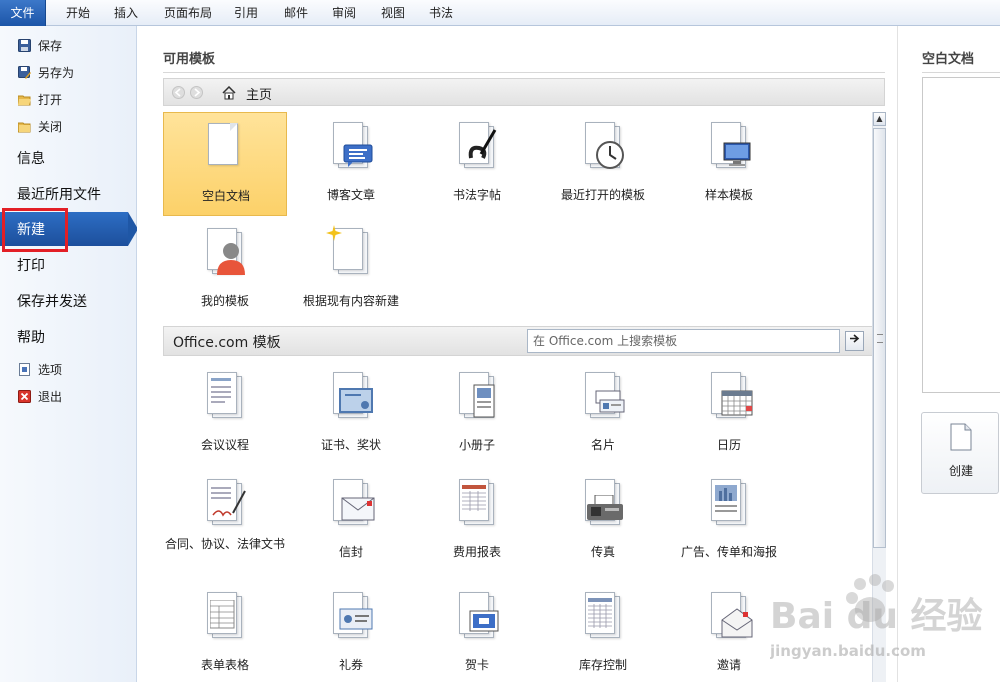 The height and width of the screenshot is (686, 1000). I want to click on open-folder-icon, so click(24, 99).